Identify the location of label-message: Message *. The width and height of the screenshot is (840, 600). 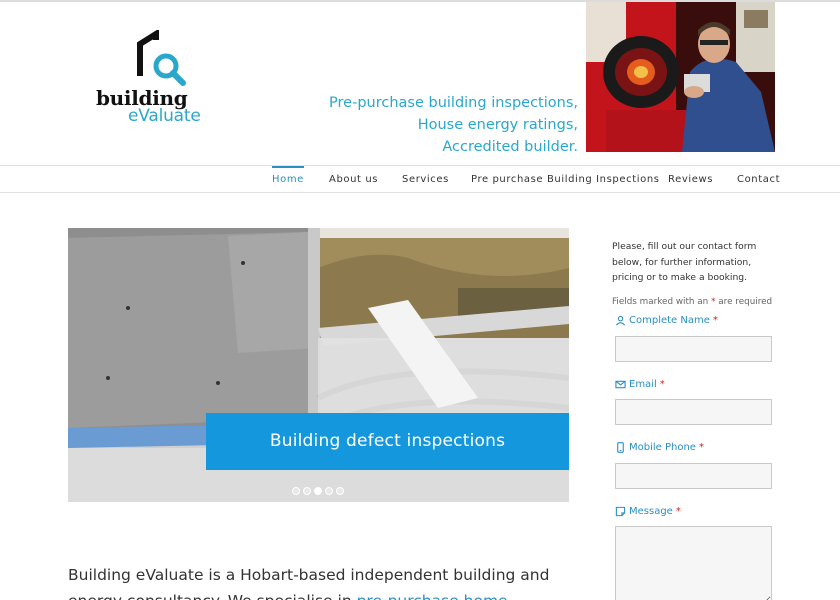
(648, 511).